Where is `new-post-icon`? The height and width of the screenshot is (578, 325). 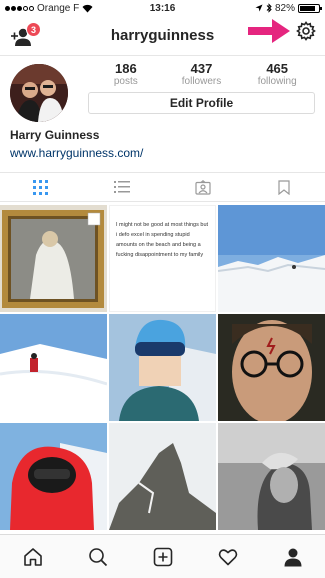 new-post-icon is located at coordinates (162, 556).